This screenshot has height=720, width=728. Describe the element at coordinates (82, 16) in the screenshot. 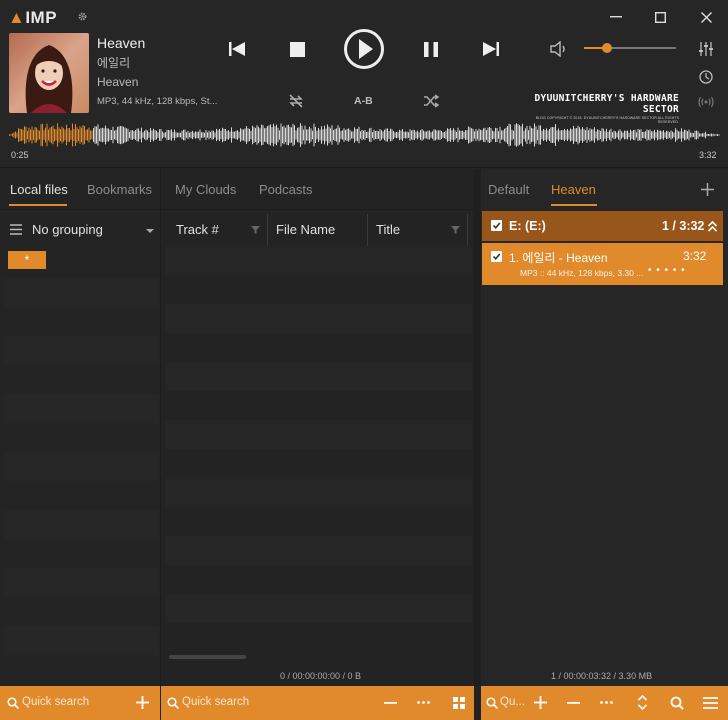

I see `gear-icon` at that location.